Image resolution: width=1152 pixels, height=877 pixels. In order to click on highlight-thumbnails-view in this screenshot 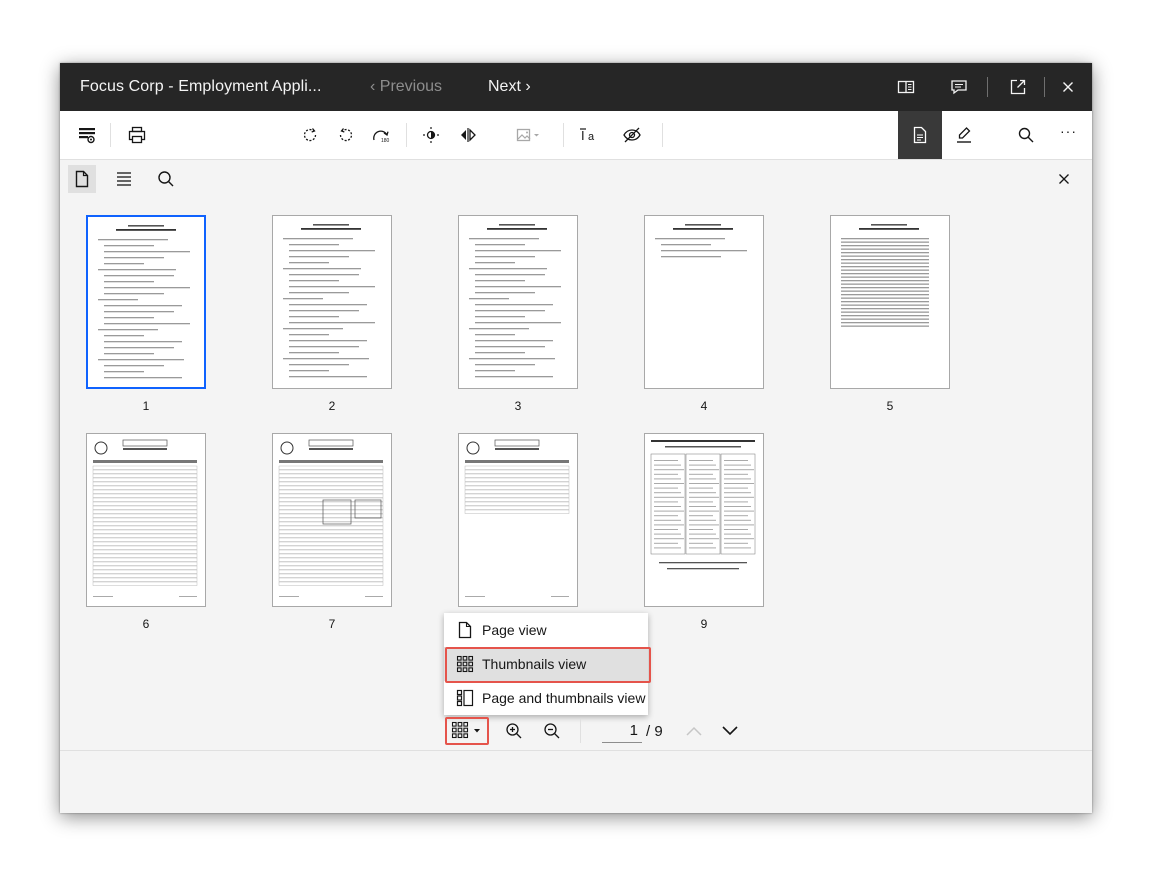, I will do `click(548, 665)`.